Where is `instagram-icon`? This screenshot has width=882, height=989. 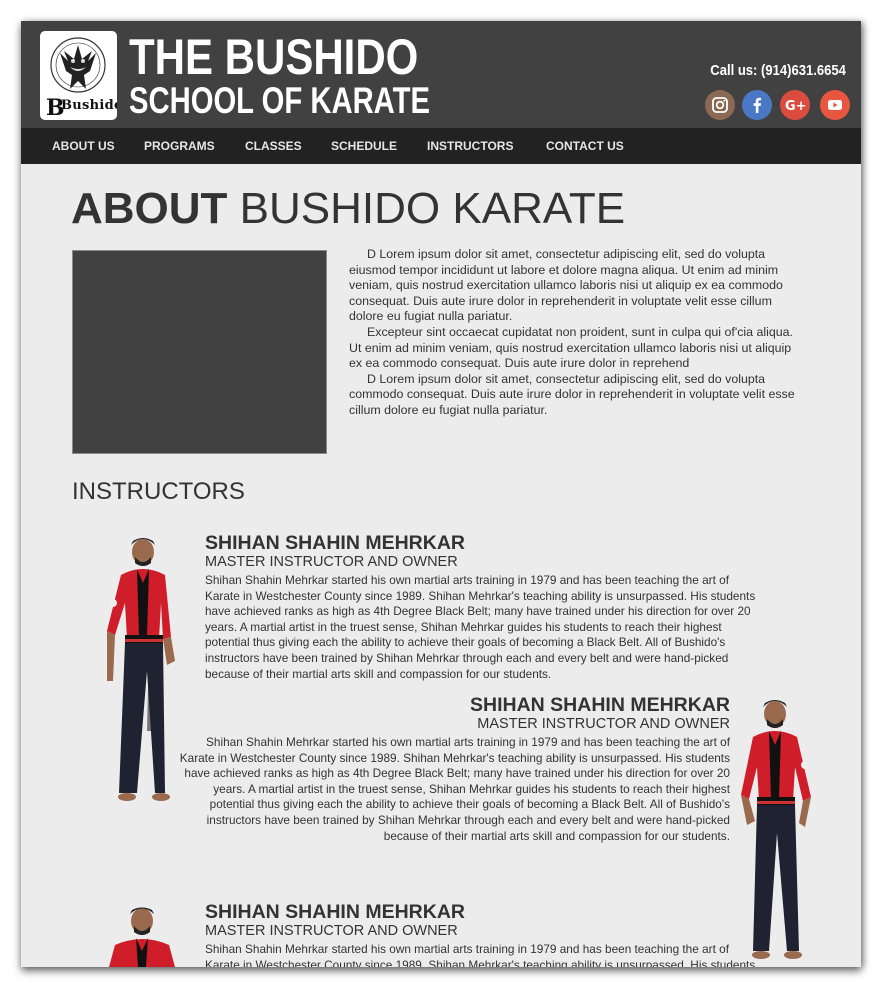 instagram-icon is located at coordinates (720, 105).